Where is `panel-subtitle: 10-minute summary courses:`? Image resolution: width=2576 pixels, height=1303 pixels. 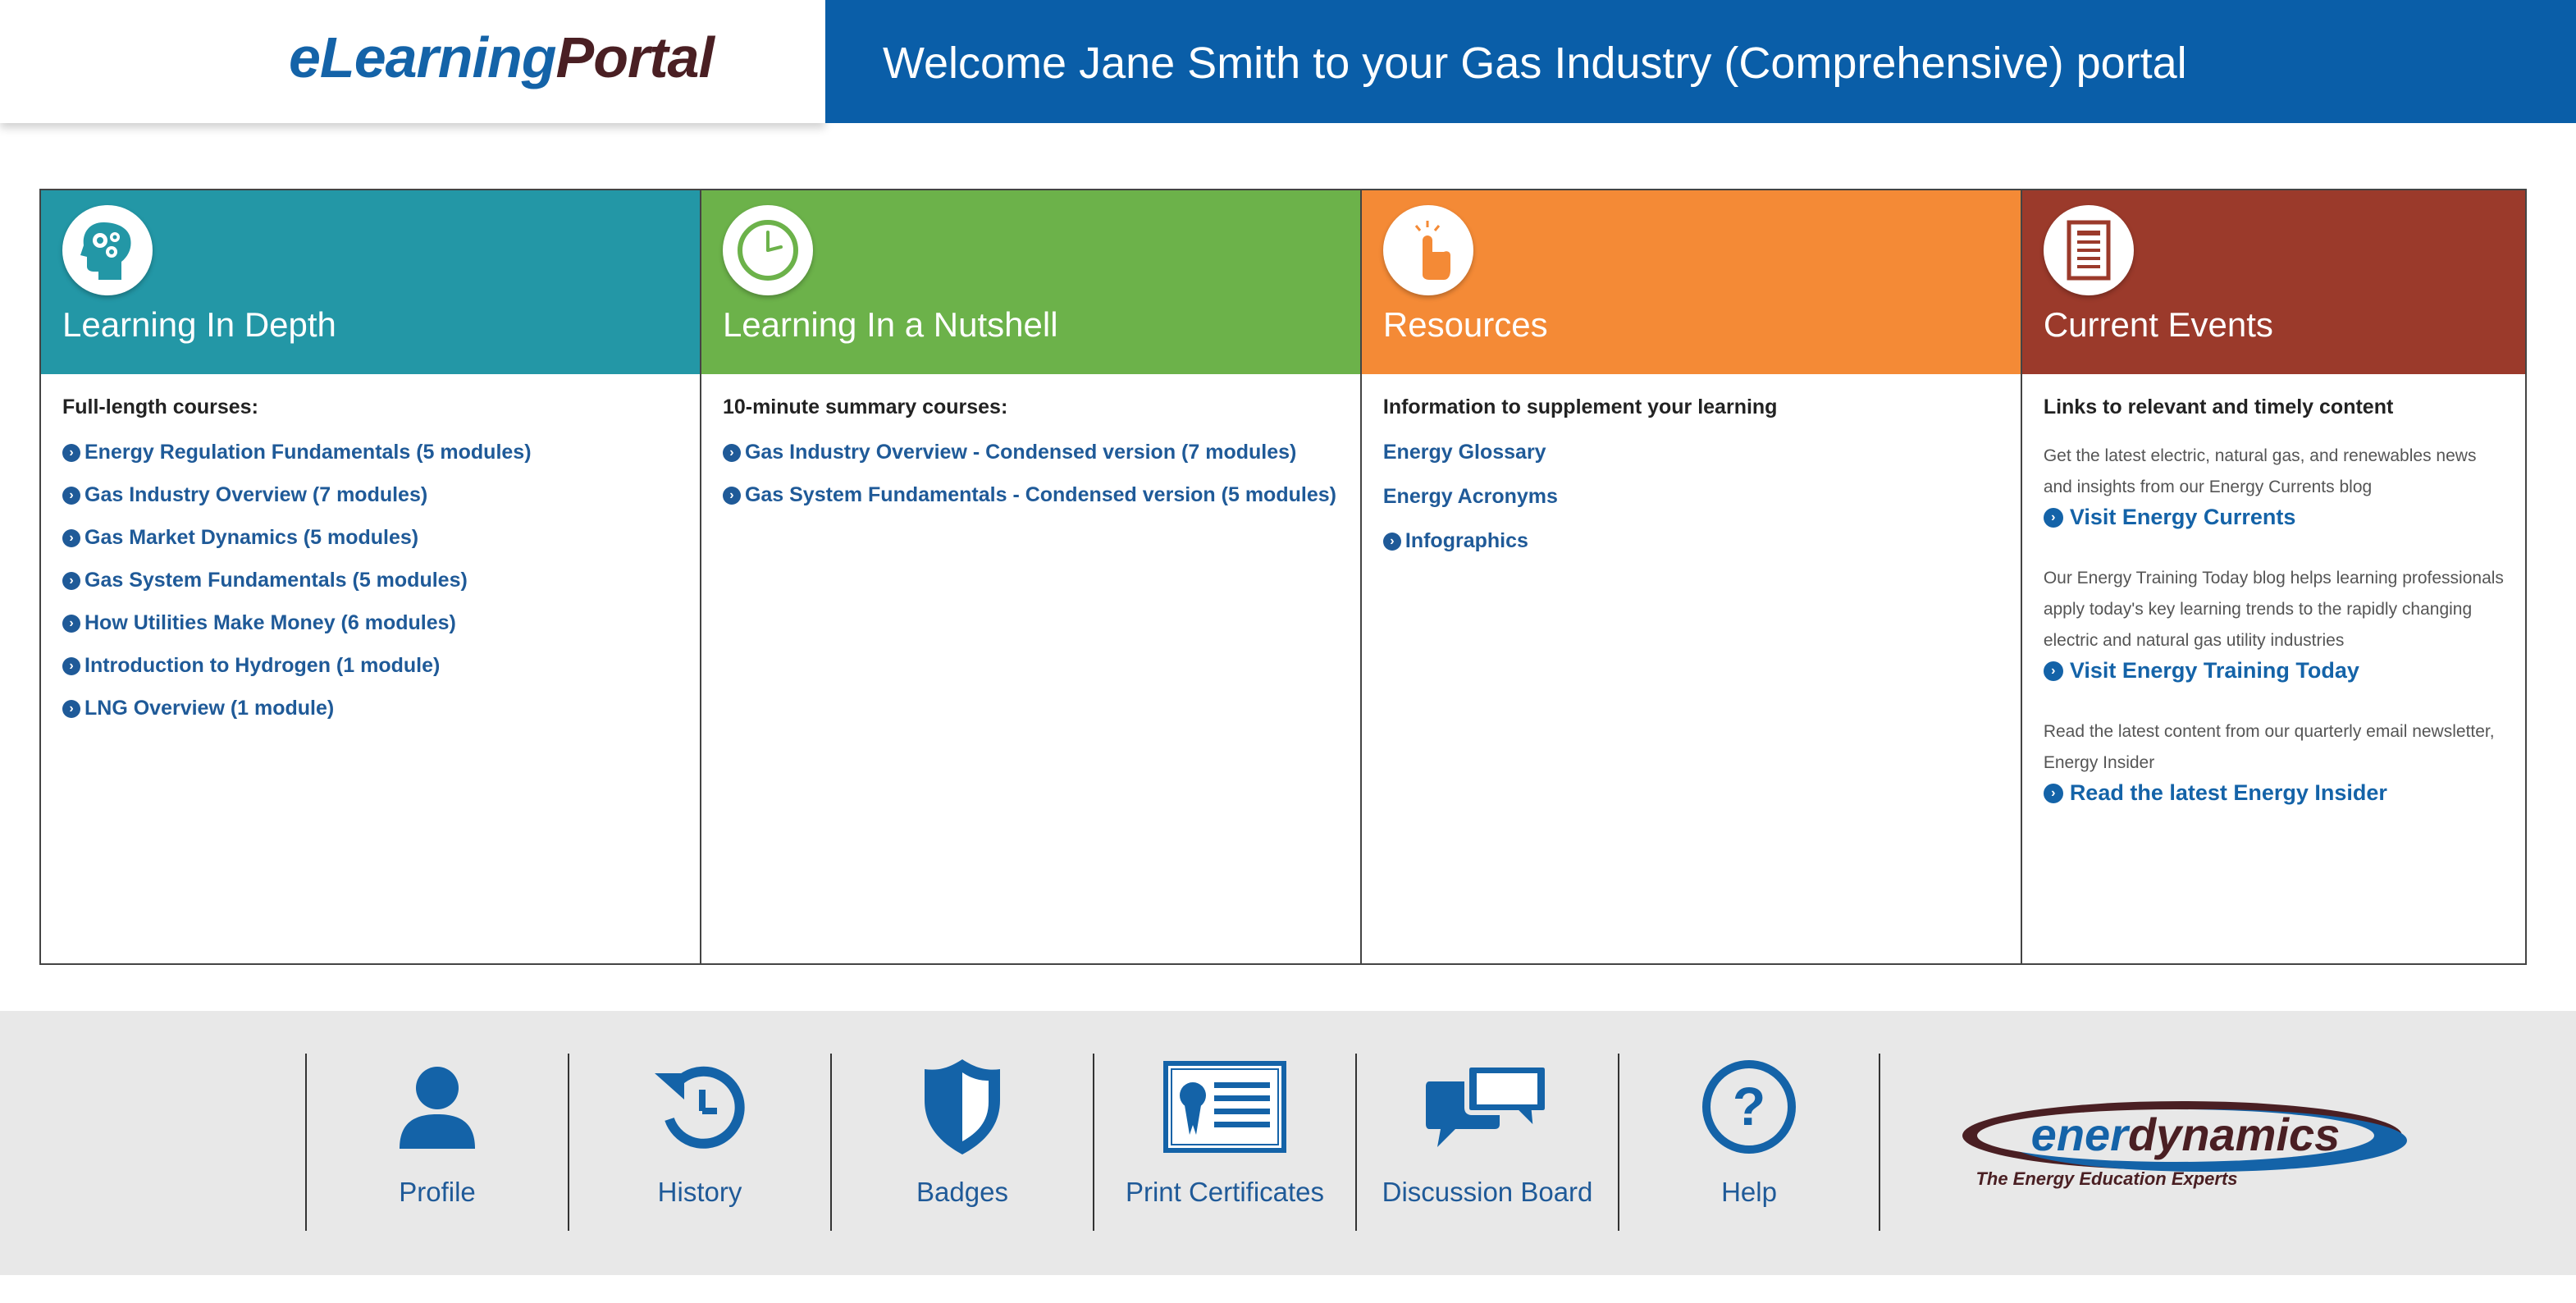 panel-subtitle: 10-minute summary courses: is located at coordinates (865, 406).